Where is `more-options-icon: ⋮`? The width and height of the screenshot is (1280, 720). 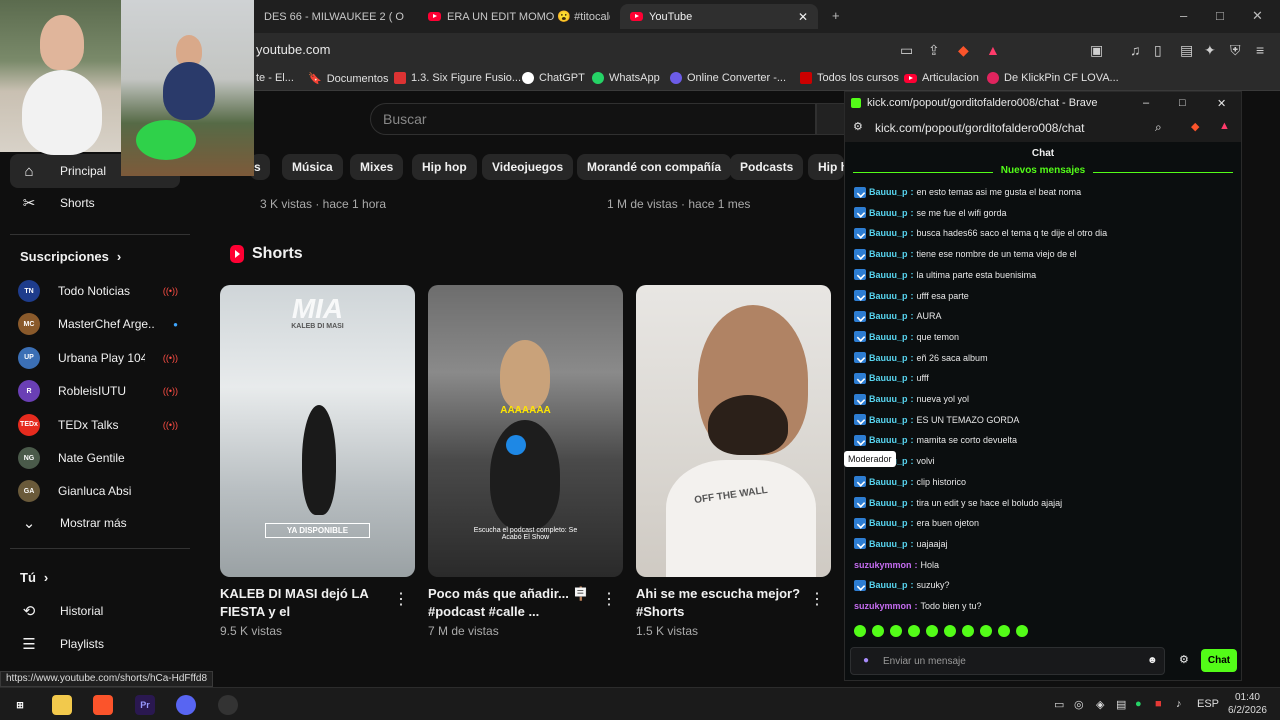
more-options-icon: ⋮ is located at coordinates (401, 599).